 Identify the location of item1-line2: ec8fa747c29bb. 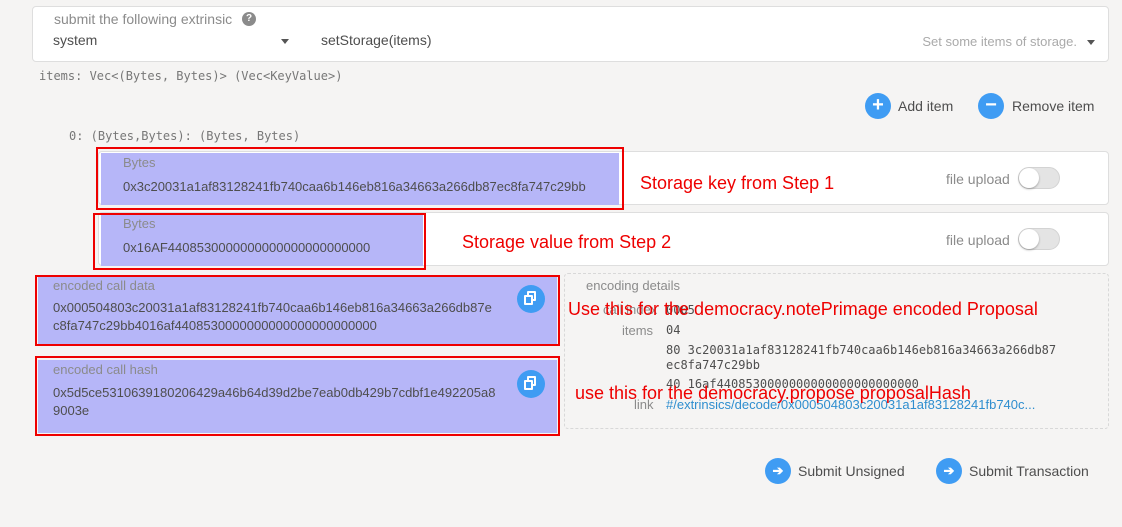
(713, 365).